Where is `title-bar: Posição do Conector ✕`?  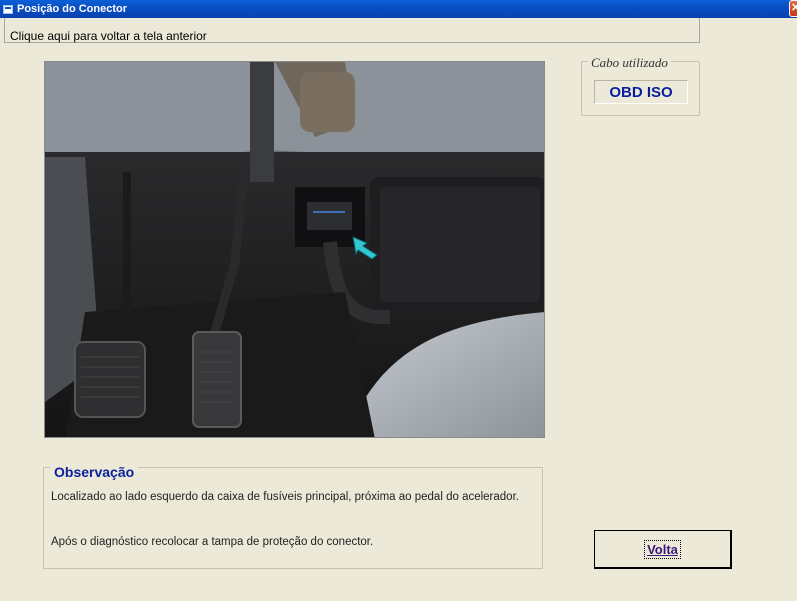 title-bar: Posição do Conector ✕ is located at coordinates (398, 9).